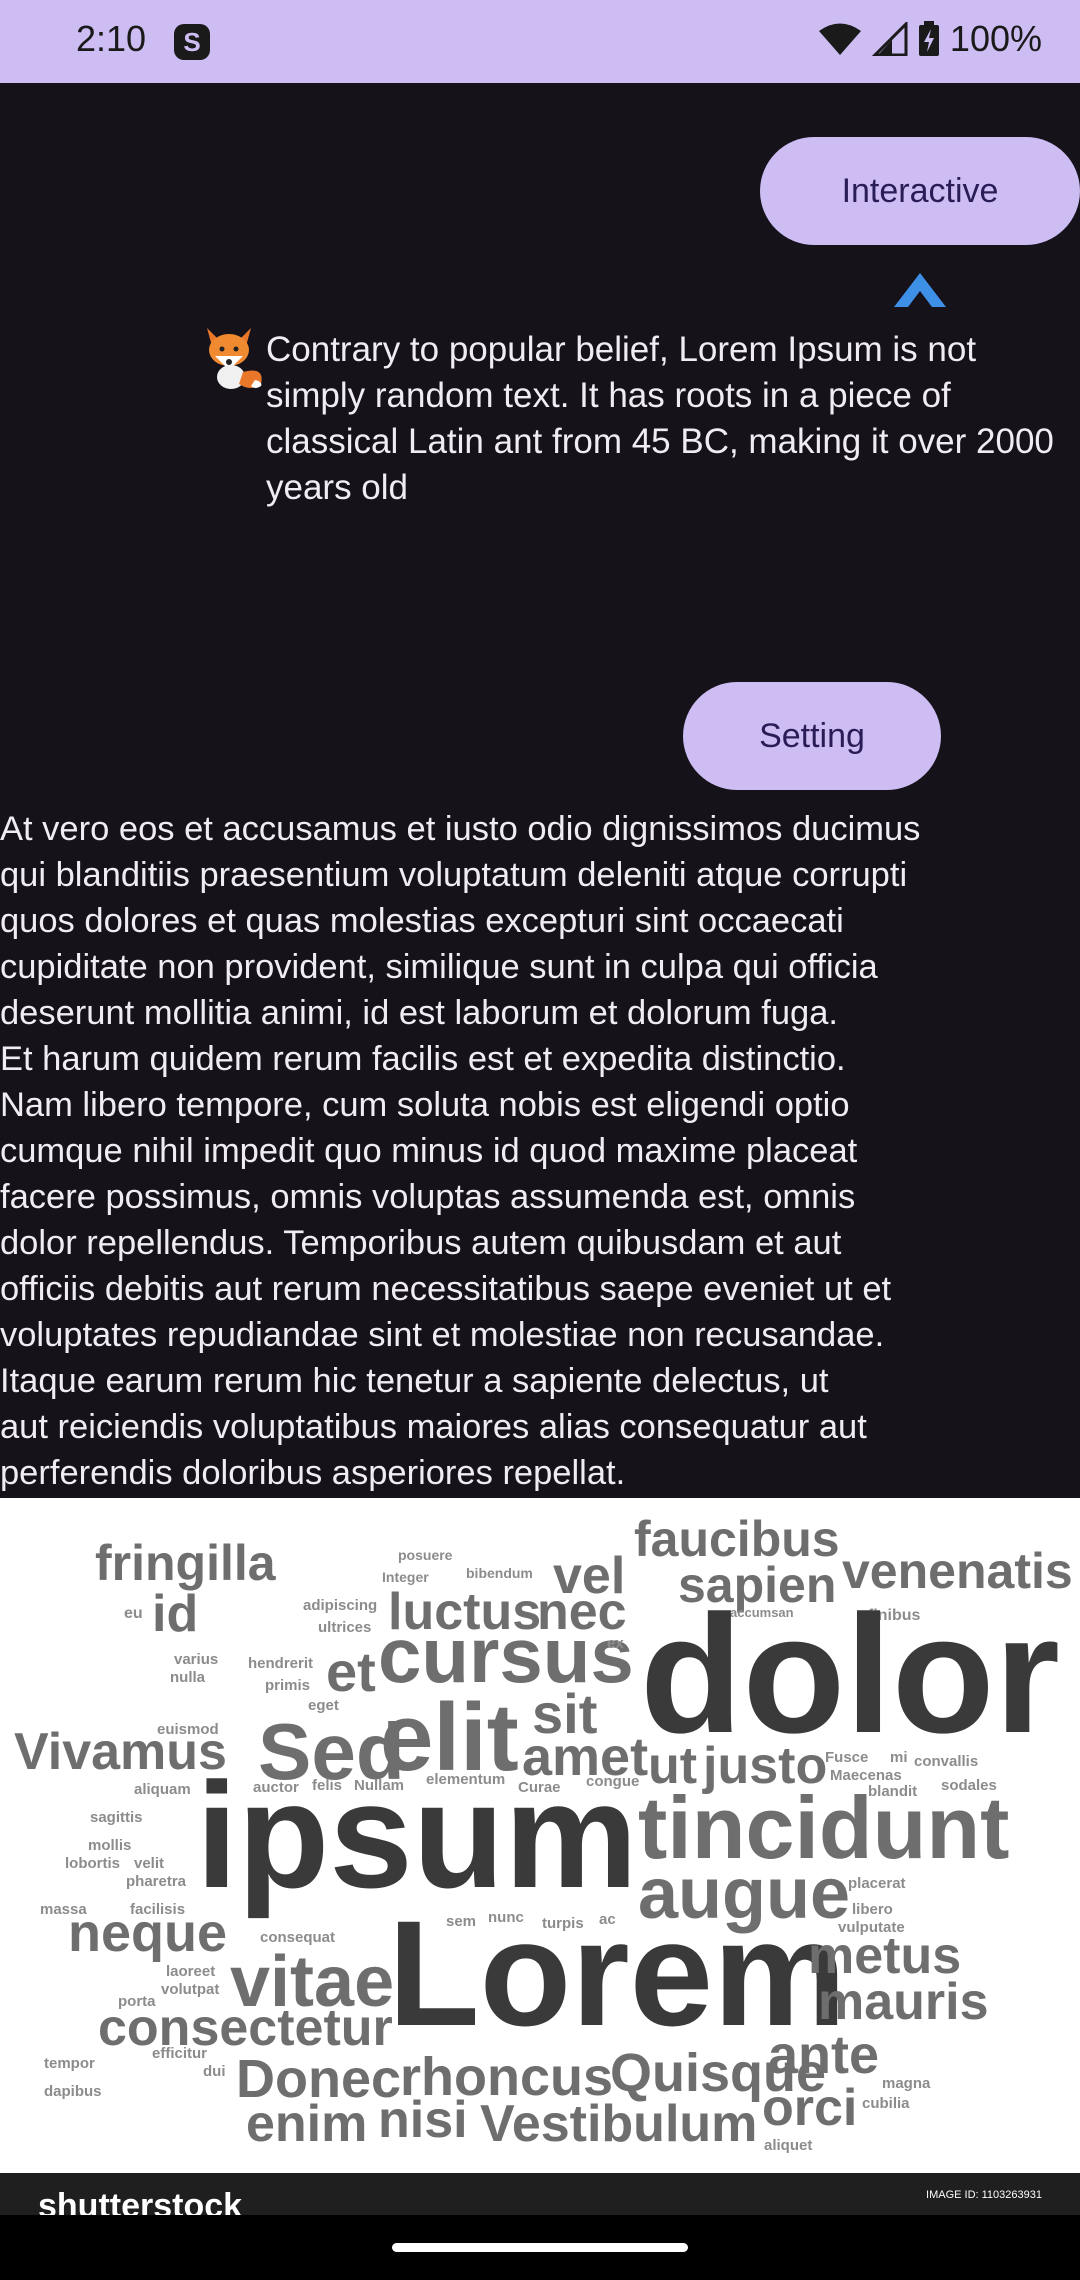  I want to click on cloud-word: adipiscing, so click(340, 1605).